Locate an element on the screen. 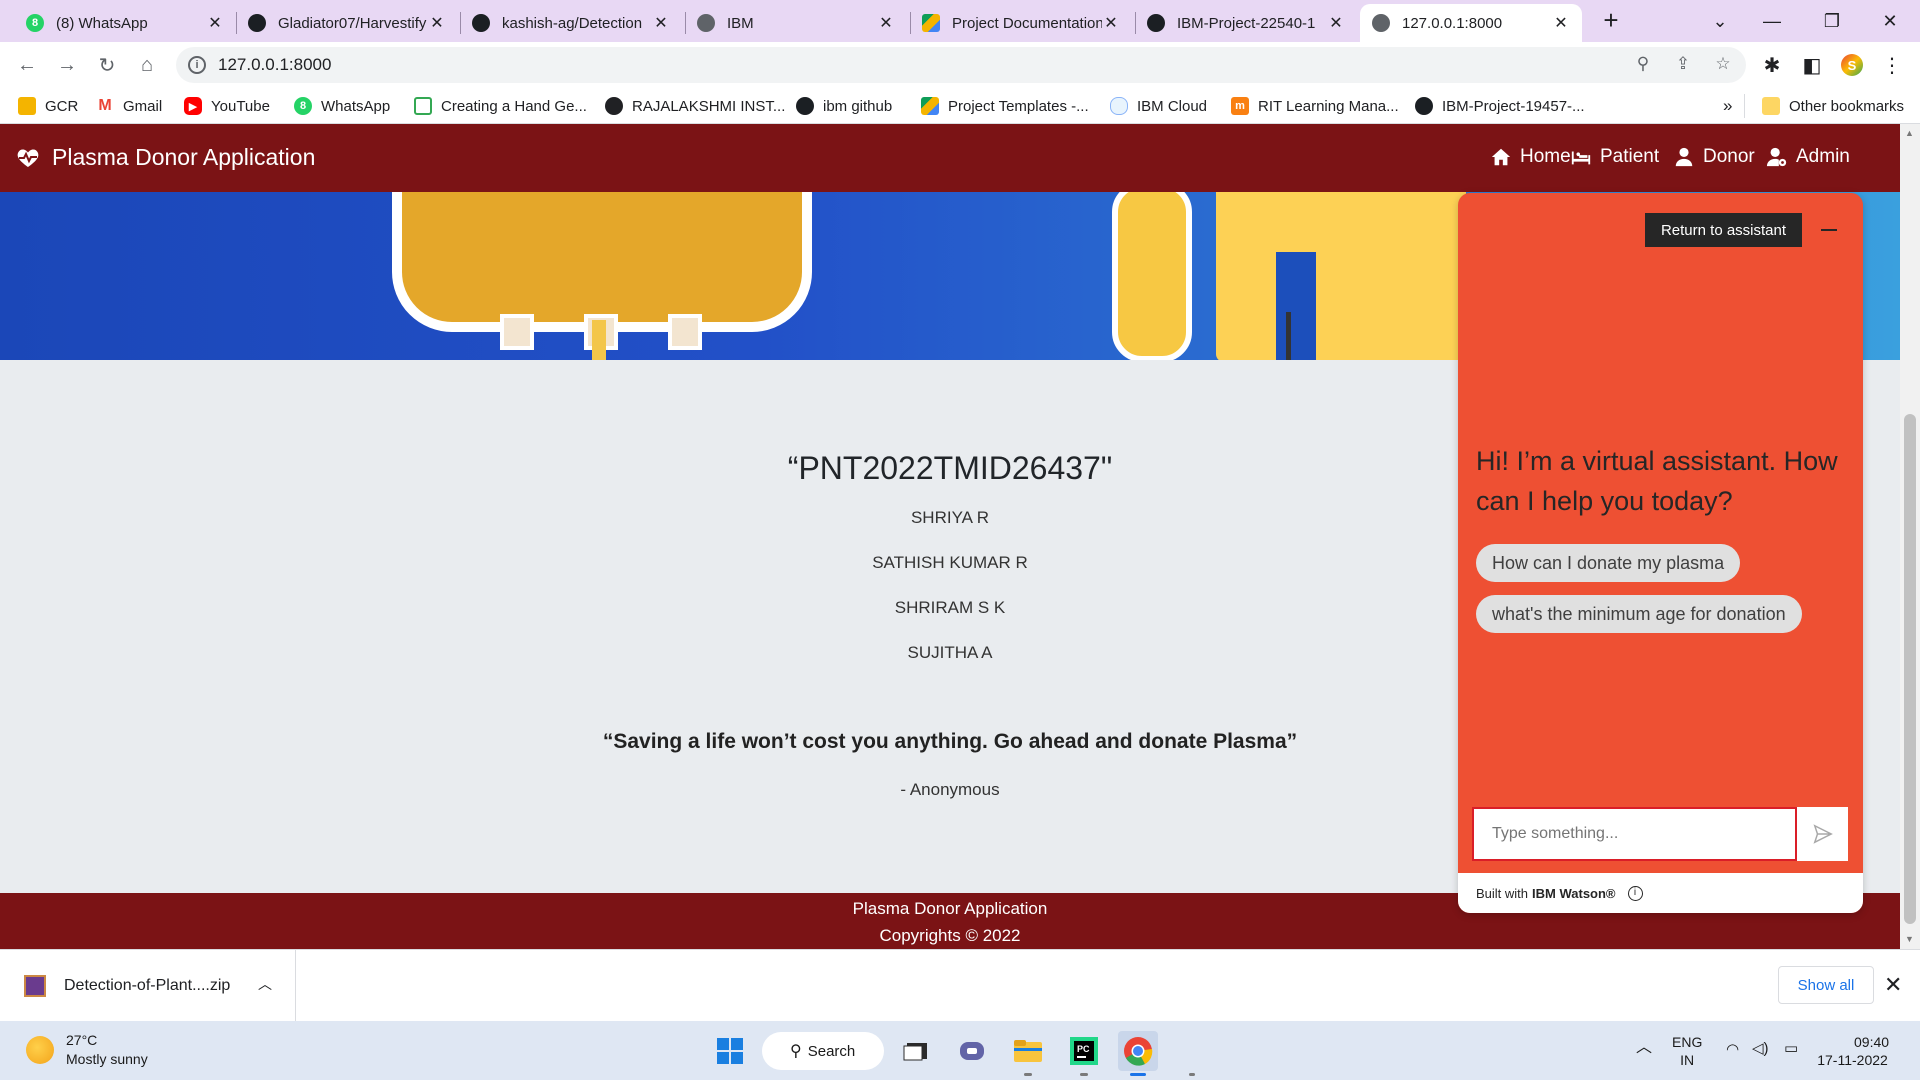  forward-arrow-icon: → is located at coordinates (67, 65).